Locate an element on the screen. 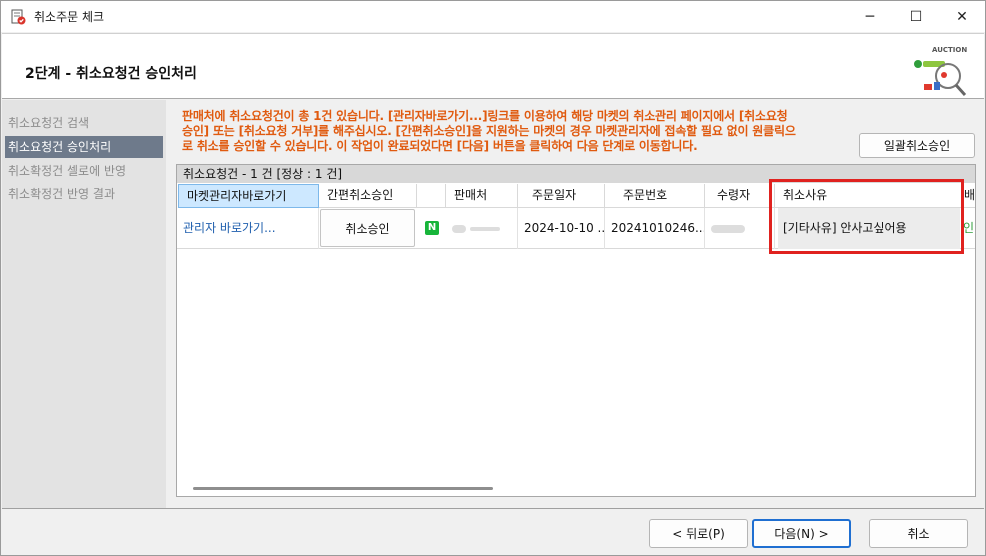 The image size is (986, 556). minimize-button: ─ is located at coordinates (870, 16).